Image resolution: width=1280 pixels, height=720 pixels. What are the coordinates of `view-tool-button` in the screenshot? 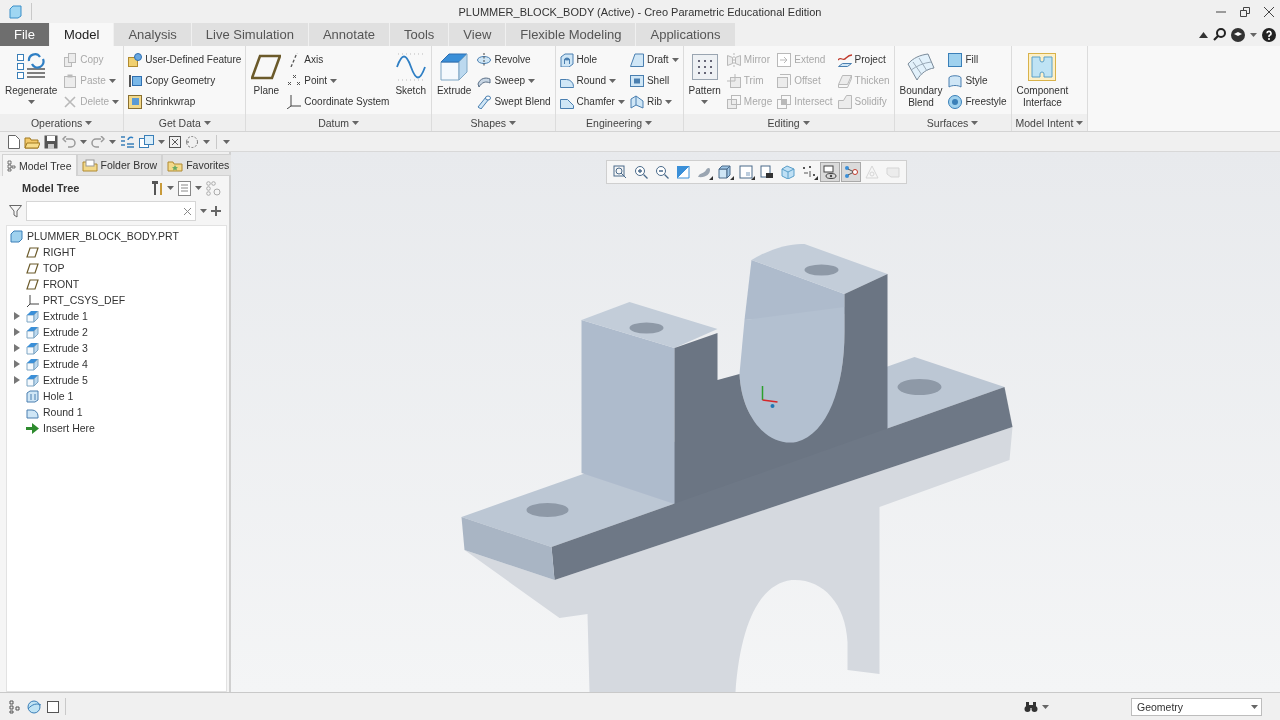 It's located at (830, 172).